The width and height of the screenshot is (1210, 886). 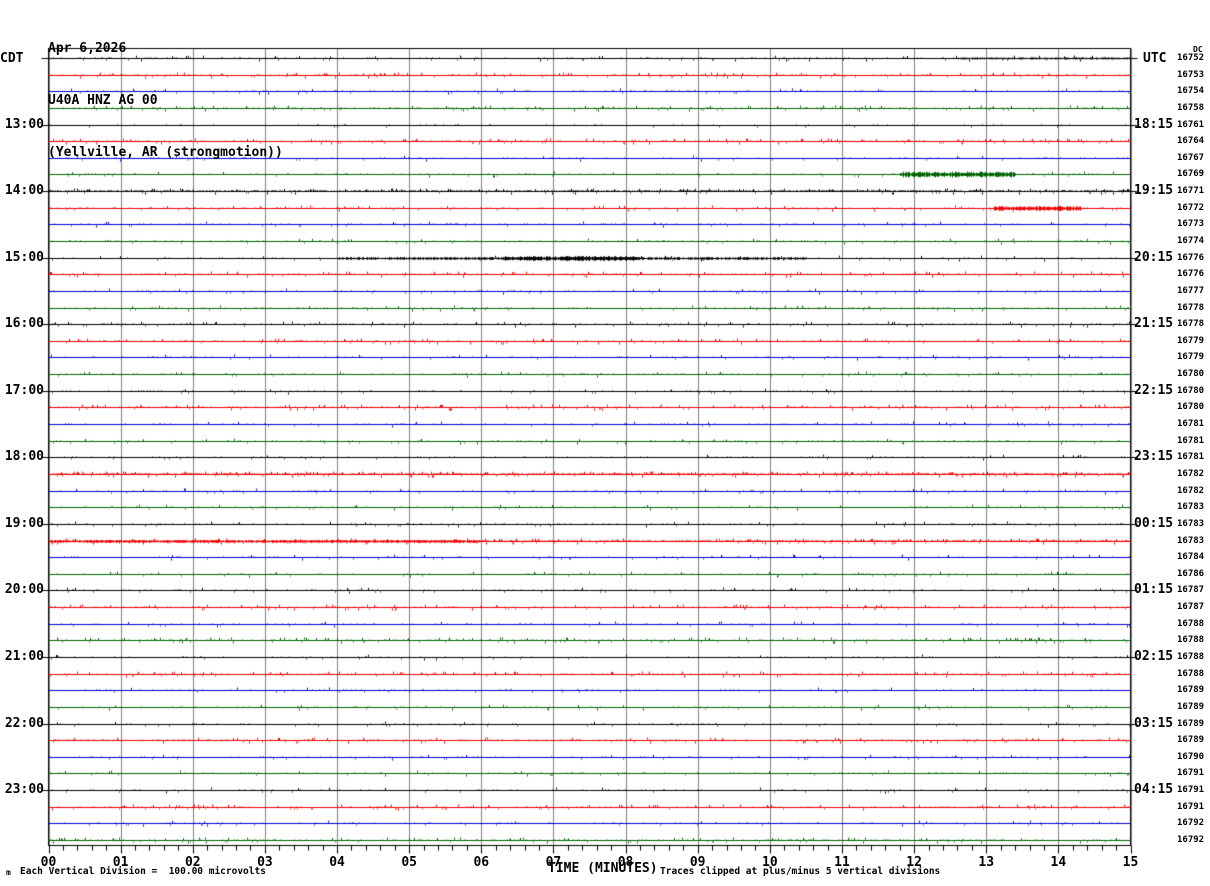 I want to click on title-station: U40A HNZ AG 00, so click(x=103, y=100).